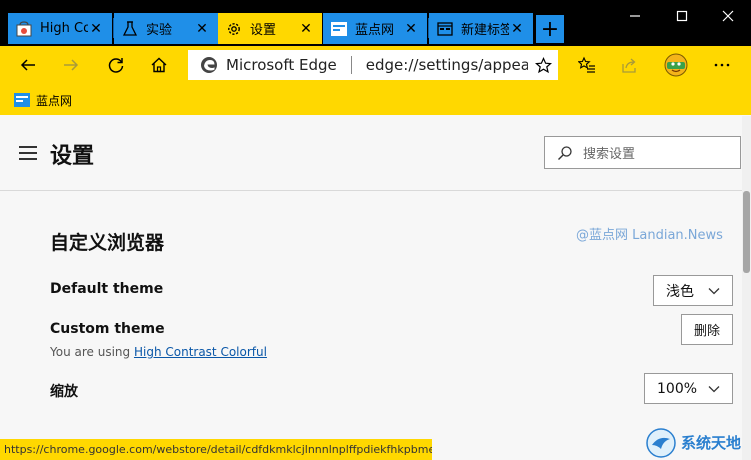 This screenshot has height=460, width=751. I want to click on custom-theme-link: High Contrast Colorful, so click(200, 352).